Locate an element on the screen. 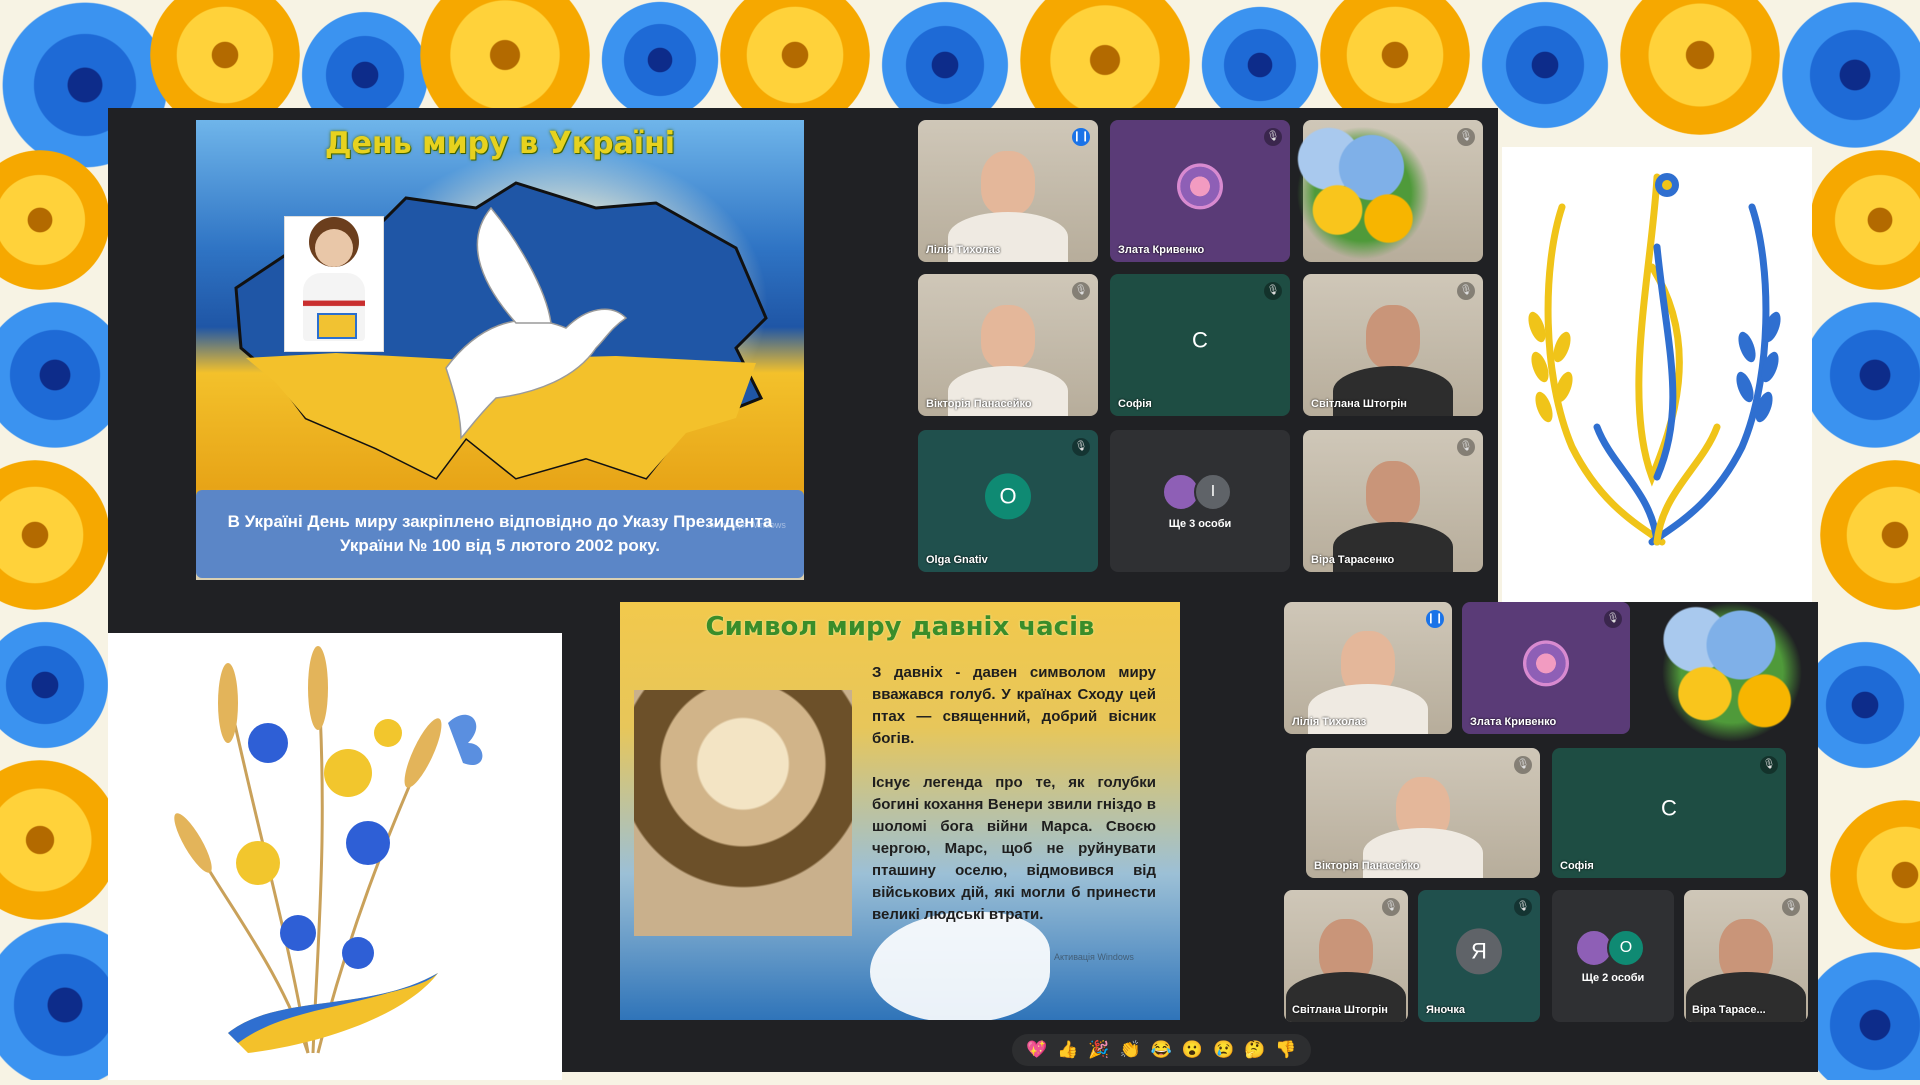 This screenshot has width=1920, height=1085. reaction-emoji-button: 👎 is located at coordinates (1285, 1050).